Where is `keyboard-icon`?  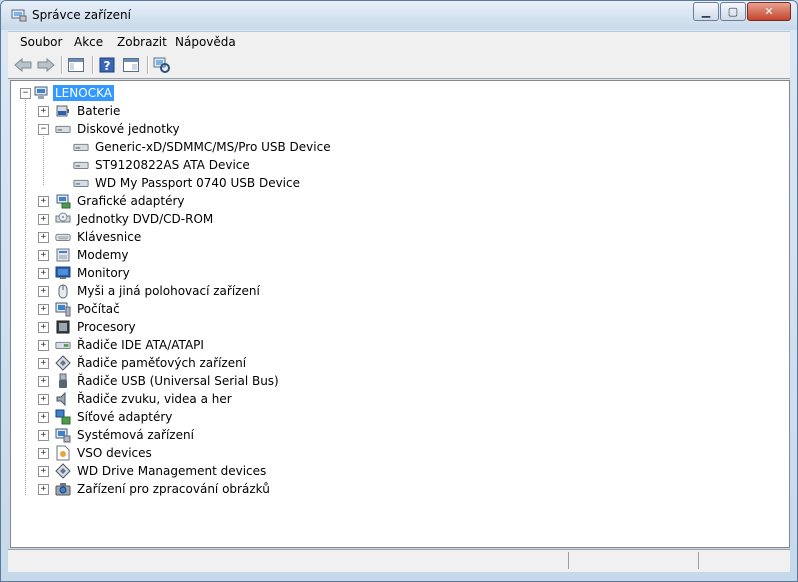 keyboard-icon is located at coordinates (63, 237).